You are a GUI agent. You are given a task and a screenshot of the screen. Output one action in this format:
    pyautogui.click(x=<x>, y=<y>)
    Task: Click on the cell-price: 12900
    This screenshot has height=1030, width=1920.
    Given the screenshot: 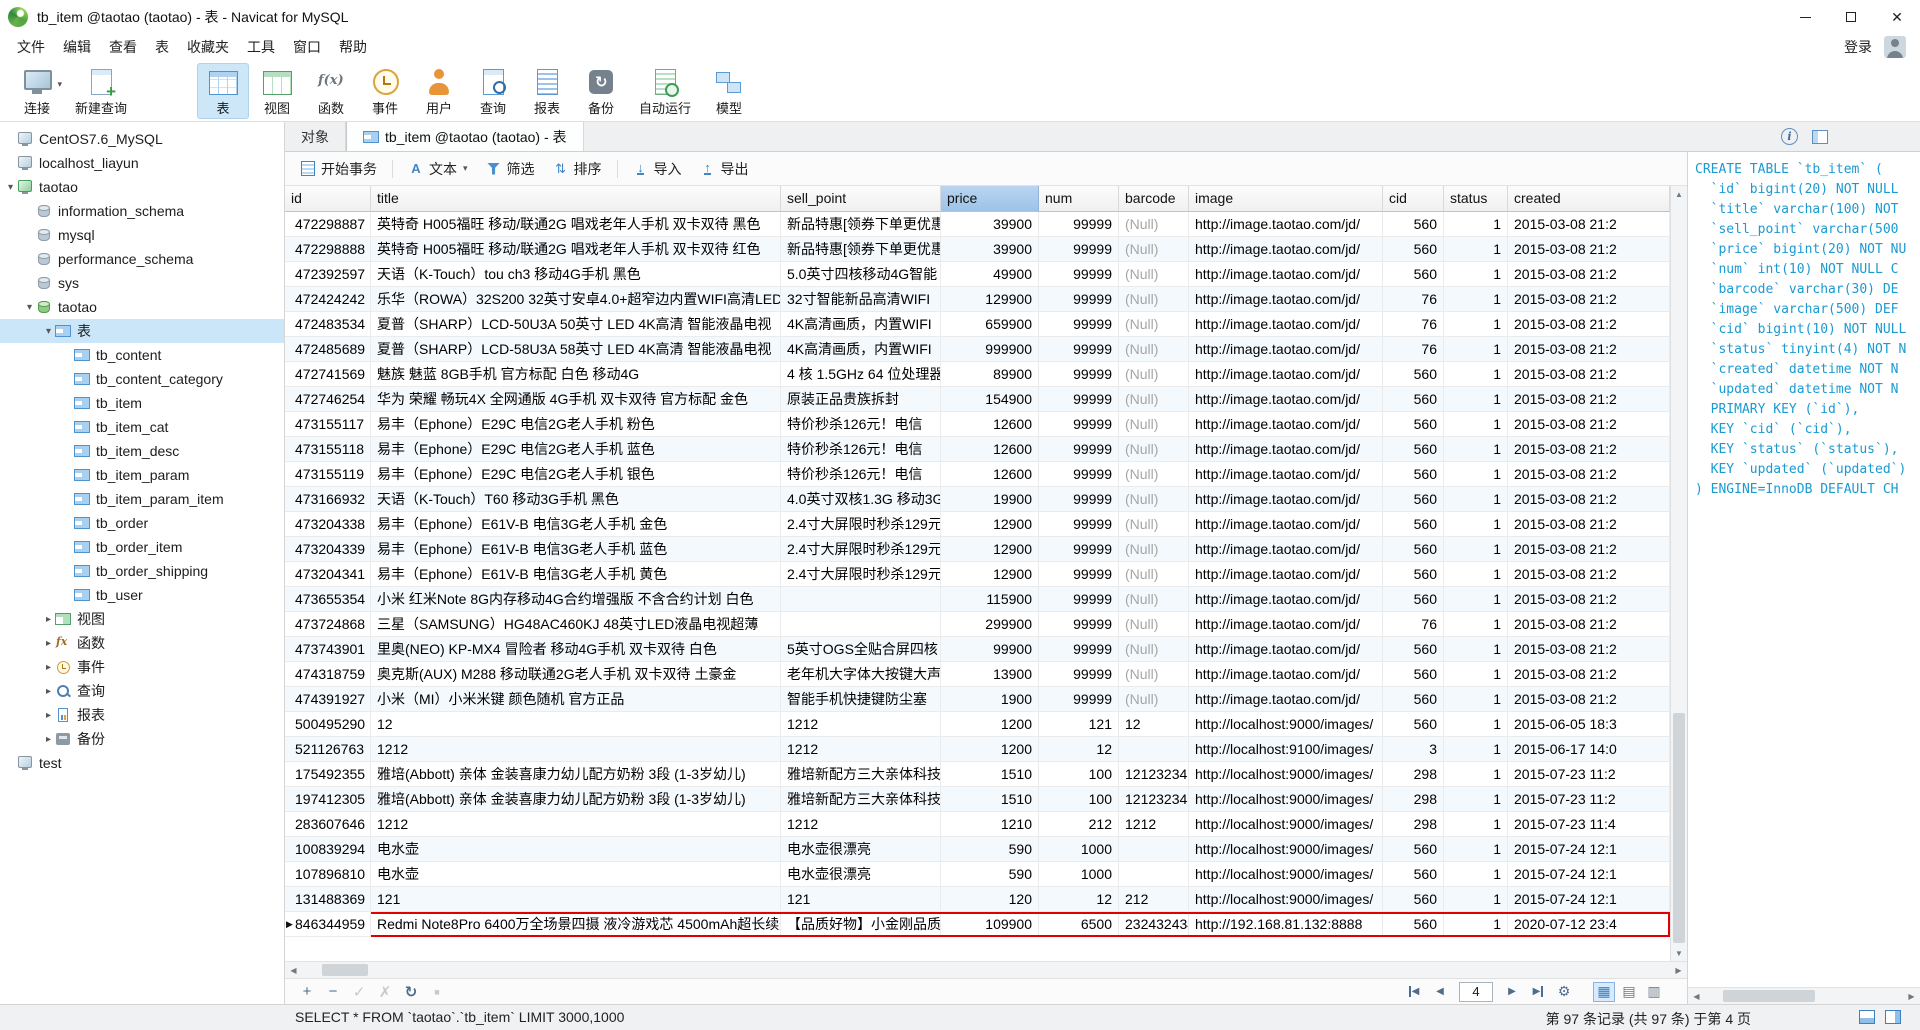 What is the action you would take?
    pyautogui.click(x=990, y=574)
    